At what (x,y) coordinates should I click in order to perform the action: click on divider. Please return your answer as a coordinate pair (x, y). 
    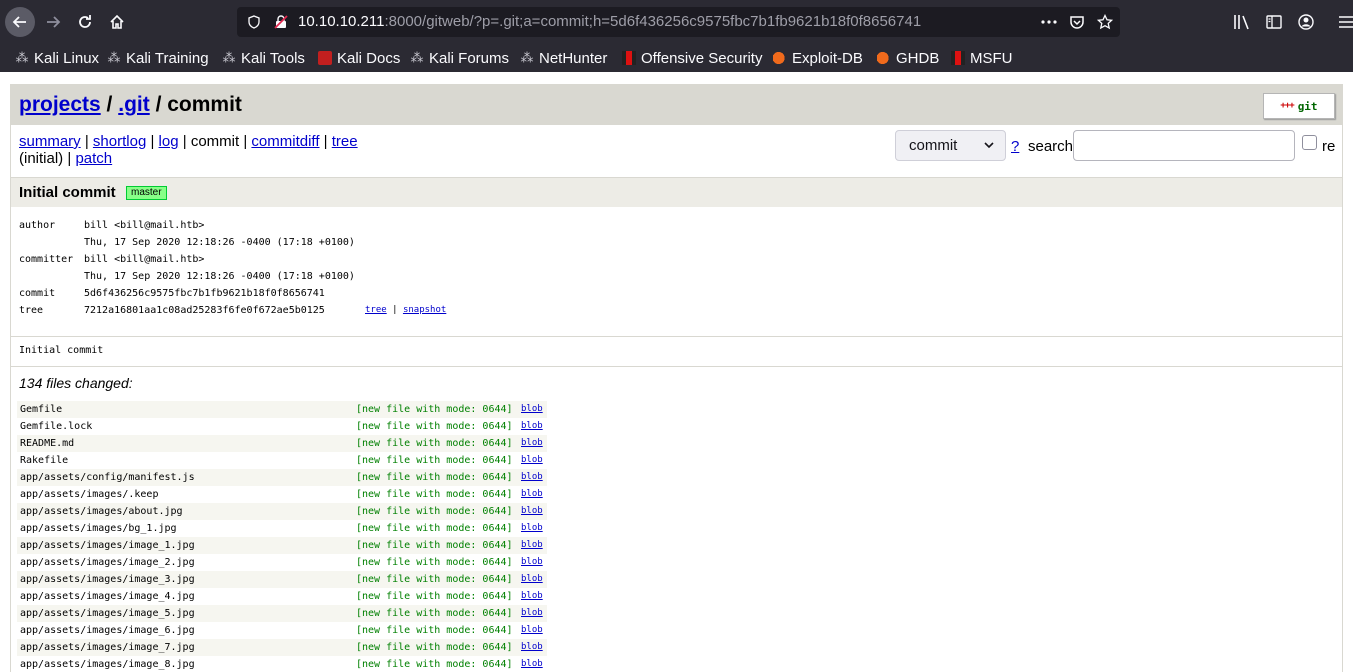
    Looking at the image, I should click on (676, 336).